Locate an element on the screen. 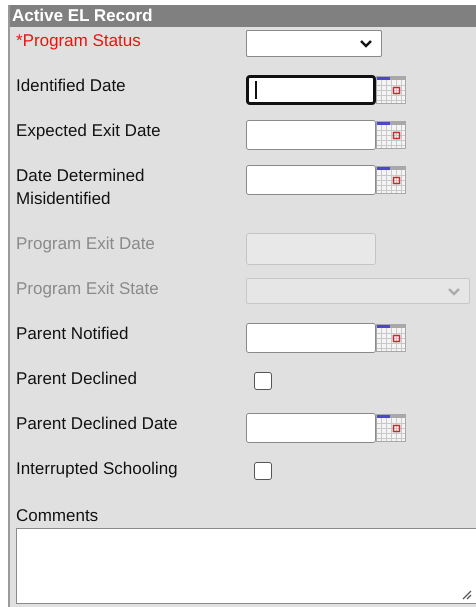 This screenshot has height=607, width=476. comments-field is located at coordinates (246, 566).